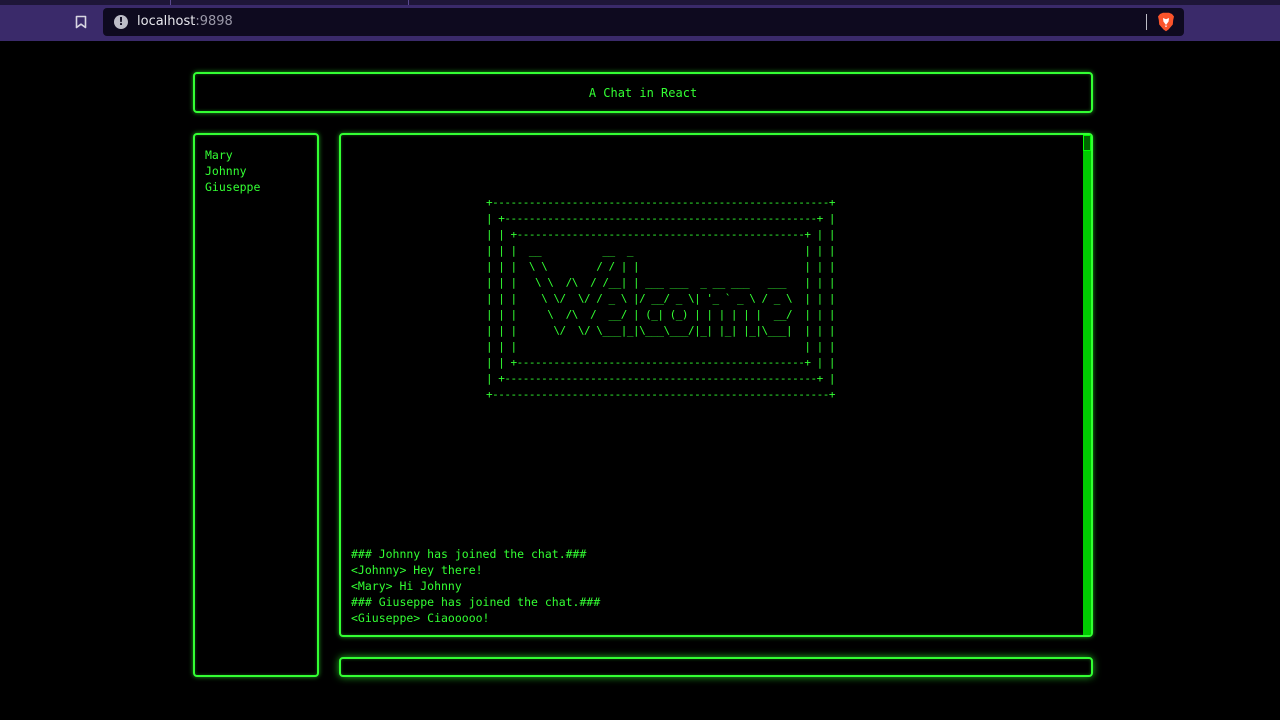 This screenshot has width=1280, height=720. Describe the element at coordinates (417, 570) in the screenshot. I see `chat-message: <Johnny> Hey there!` at that location.